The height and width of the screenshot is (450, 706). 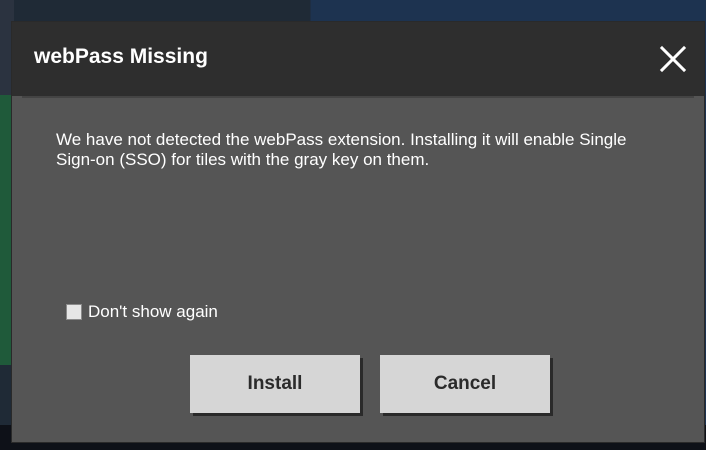 I want to click on dont-show-again-checkbox, so click(x=74, y=312).